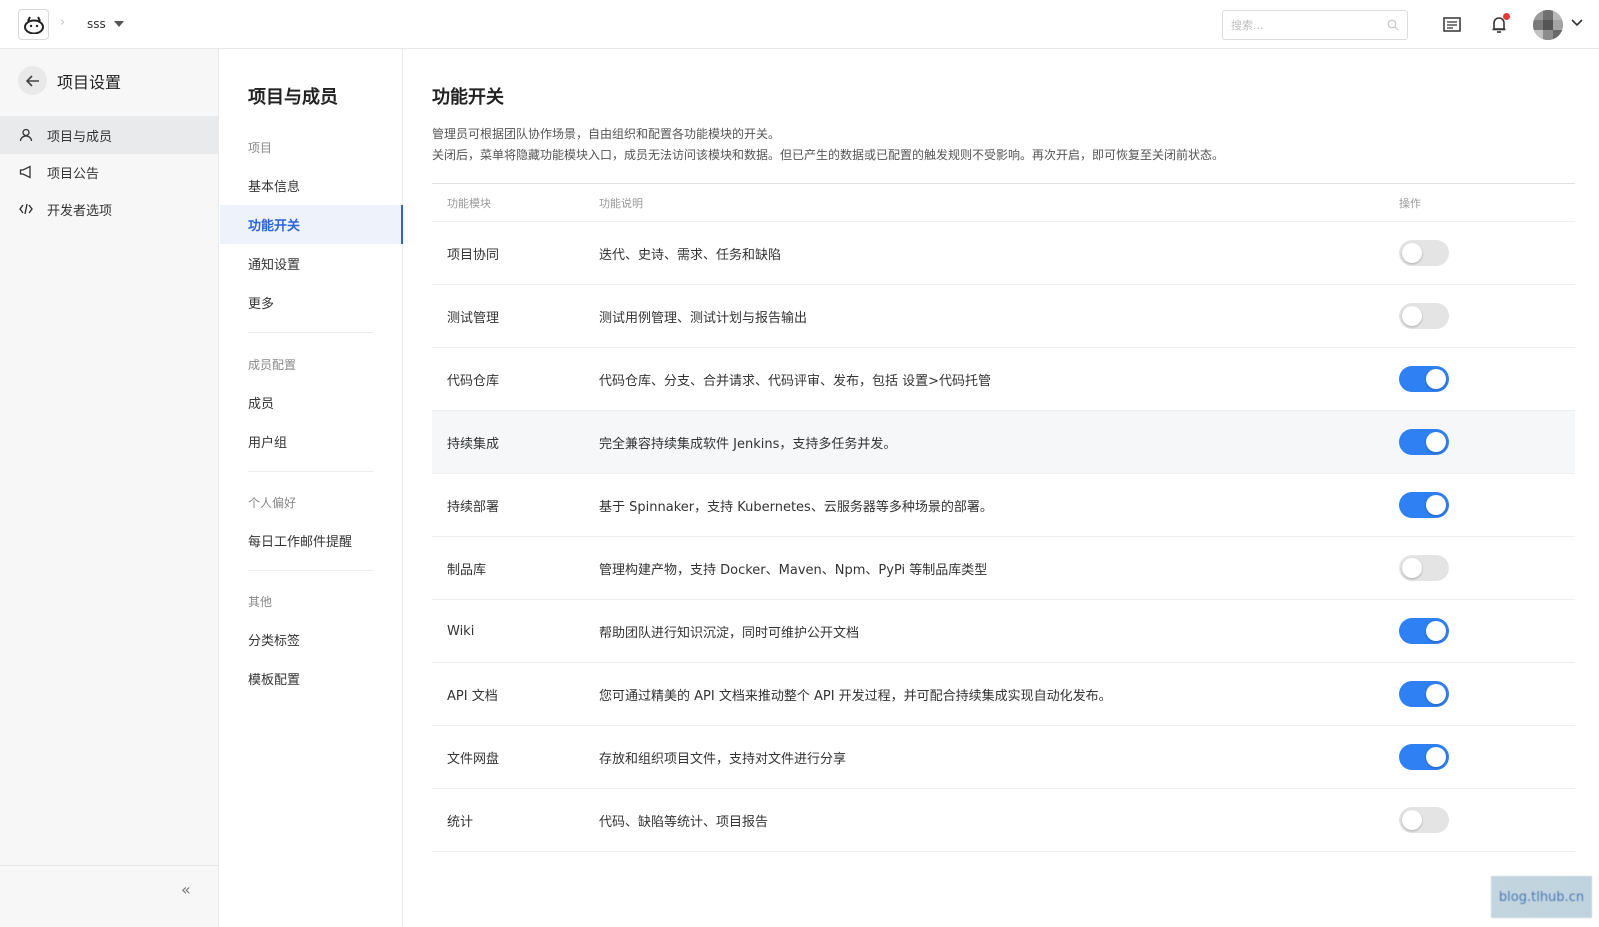  I want to click on sidebar-item-developer: 开发者选项, so click(109, 209).